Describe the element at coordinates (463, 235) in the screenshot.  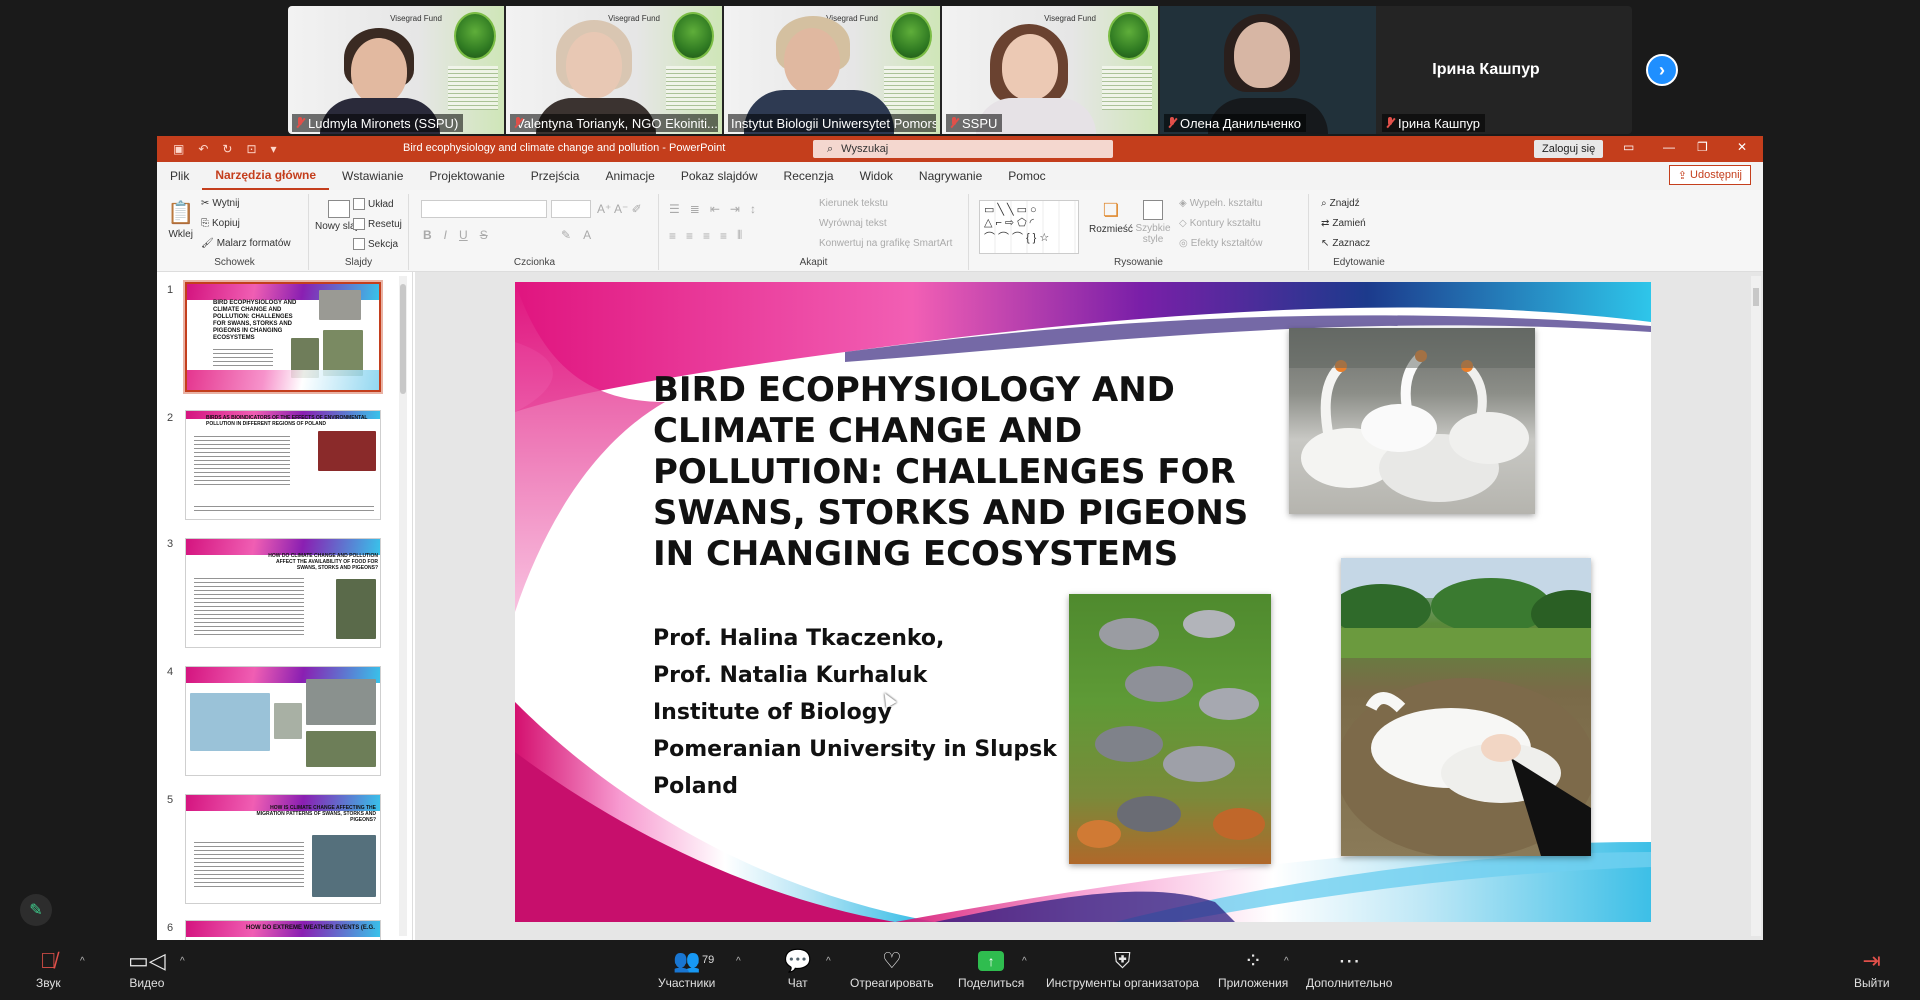
I see `underline-icon: U` at that location.